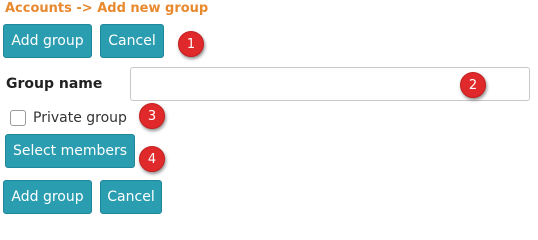 This screenshot has width=538, height=240. What do you see at coordinates (47, 41) in the screenshot?
I see `add-group-button-top: Add group` at bounding box center [47, 41].